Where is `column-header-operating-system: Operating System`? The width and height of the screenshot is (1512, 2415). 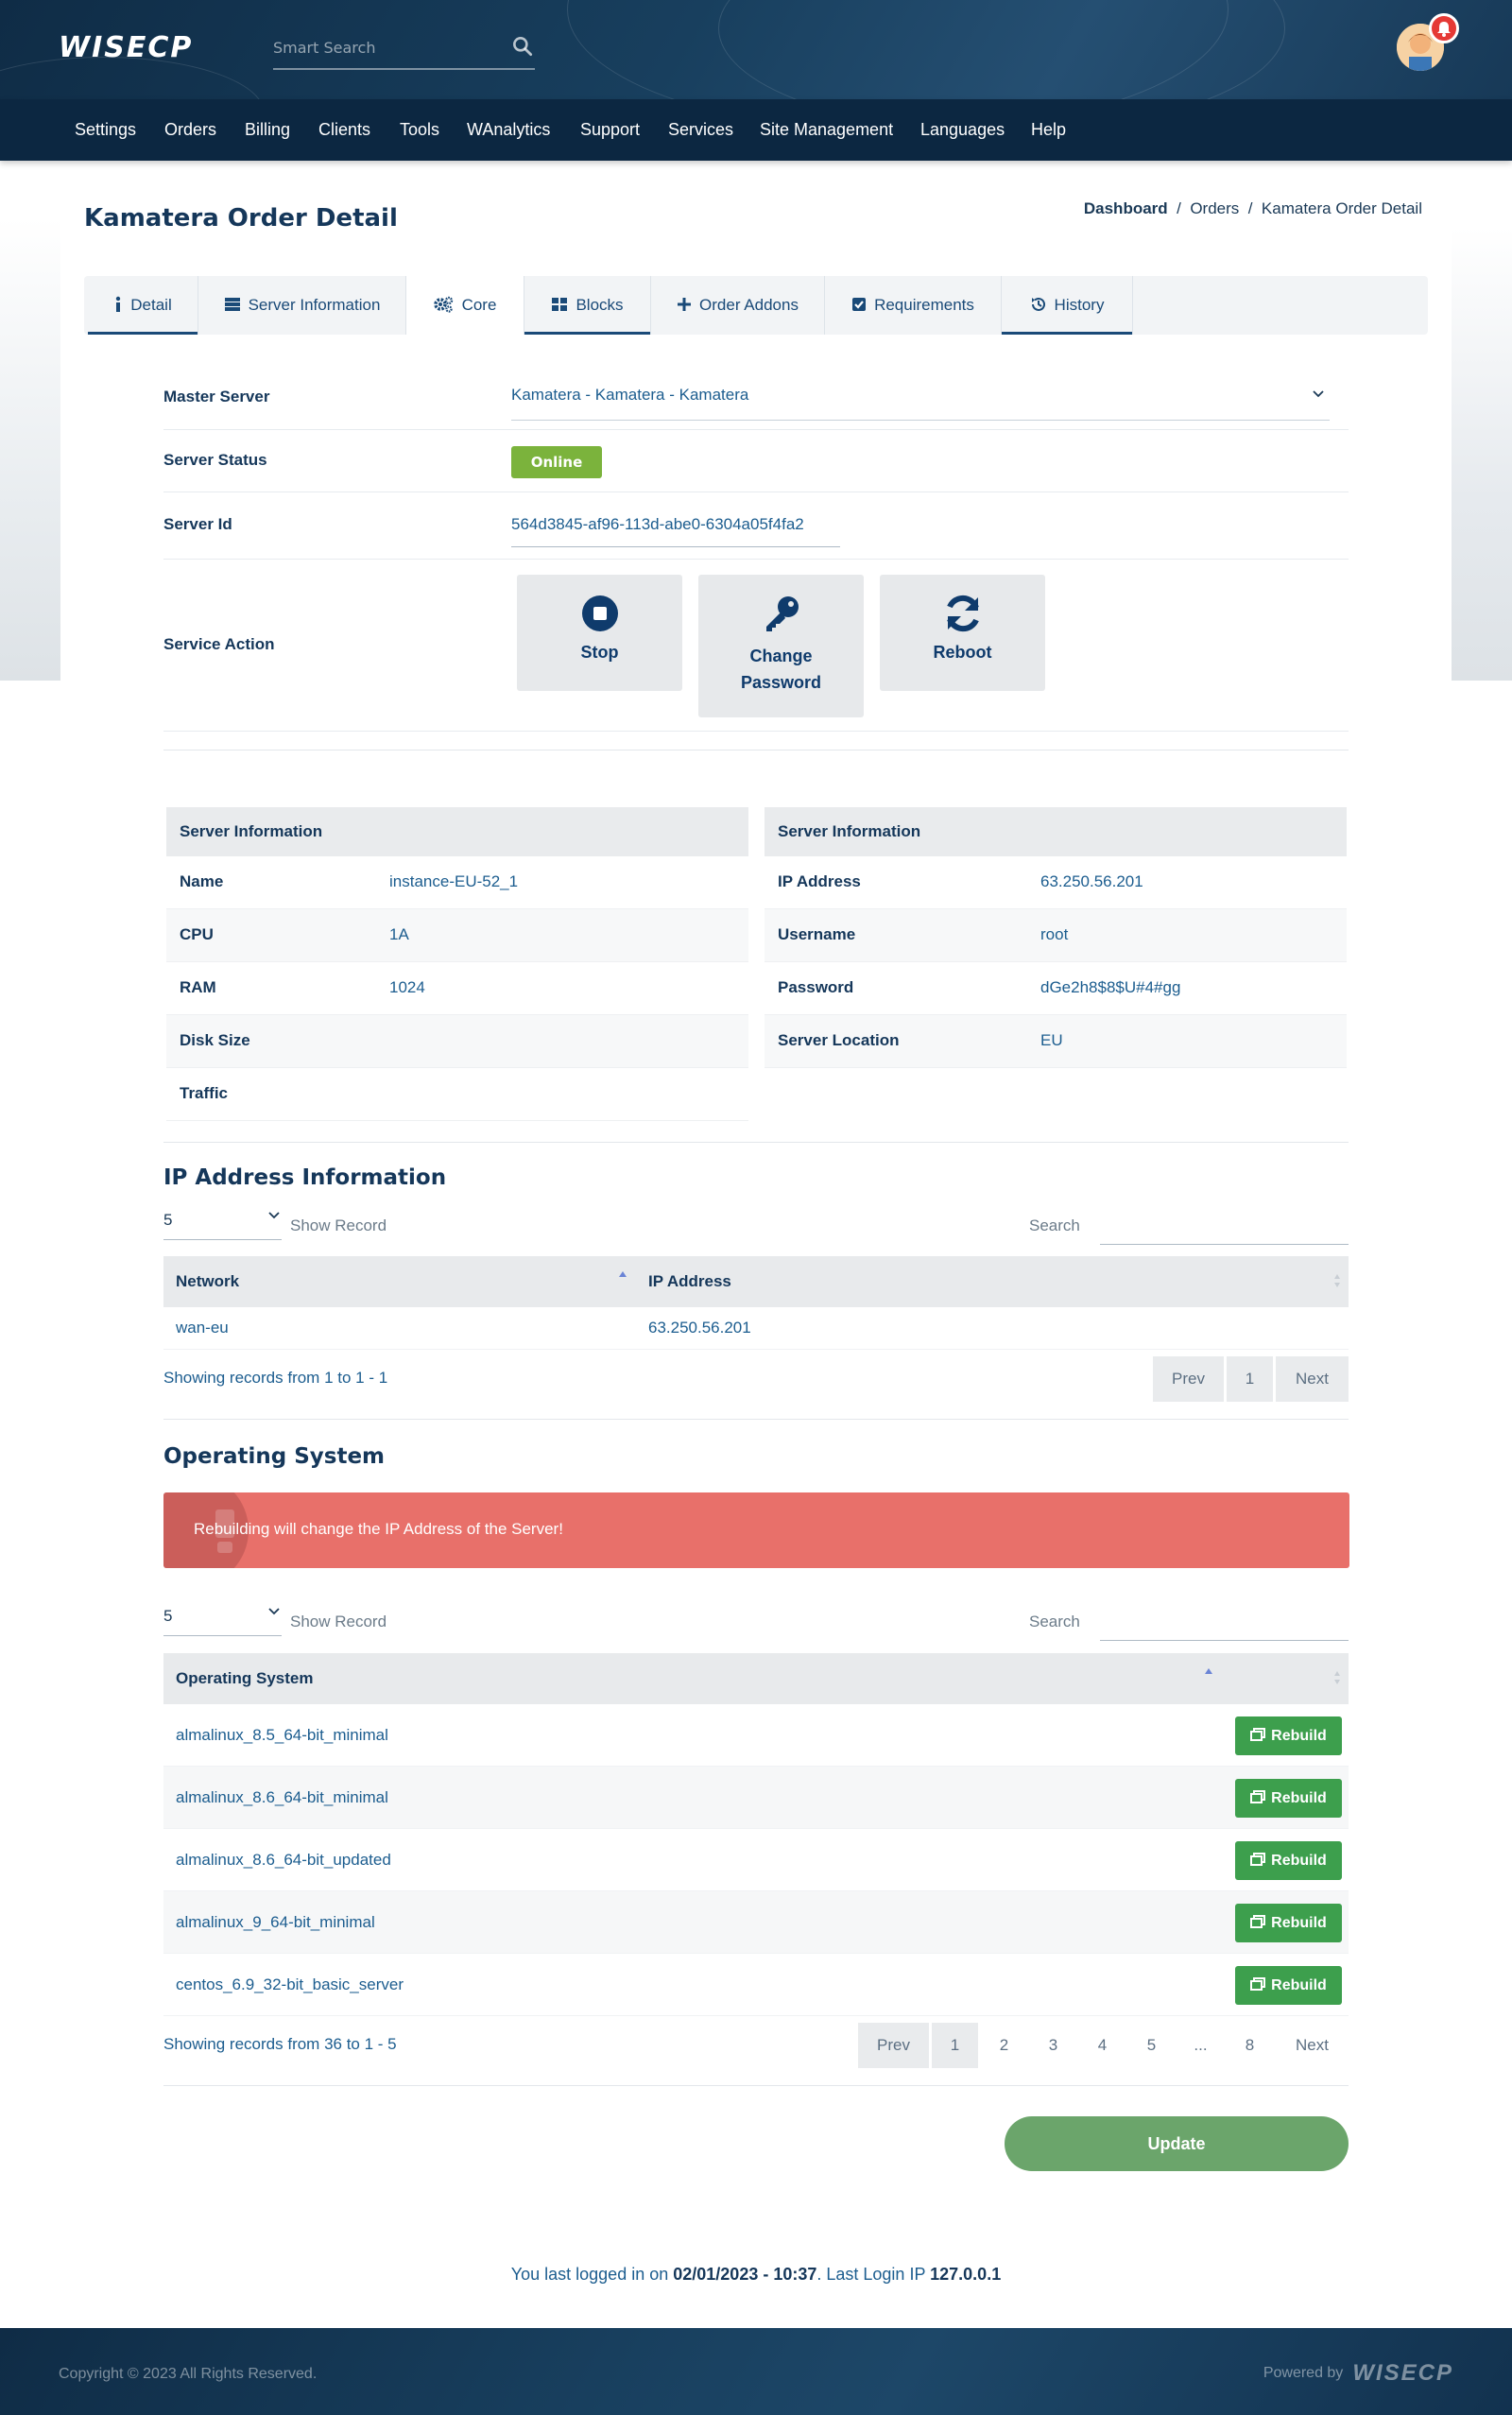 column-header-operating-system: Operating System is located at coordinates (245, 1678).